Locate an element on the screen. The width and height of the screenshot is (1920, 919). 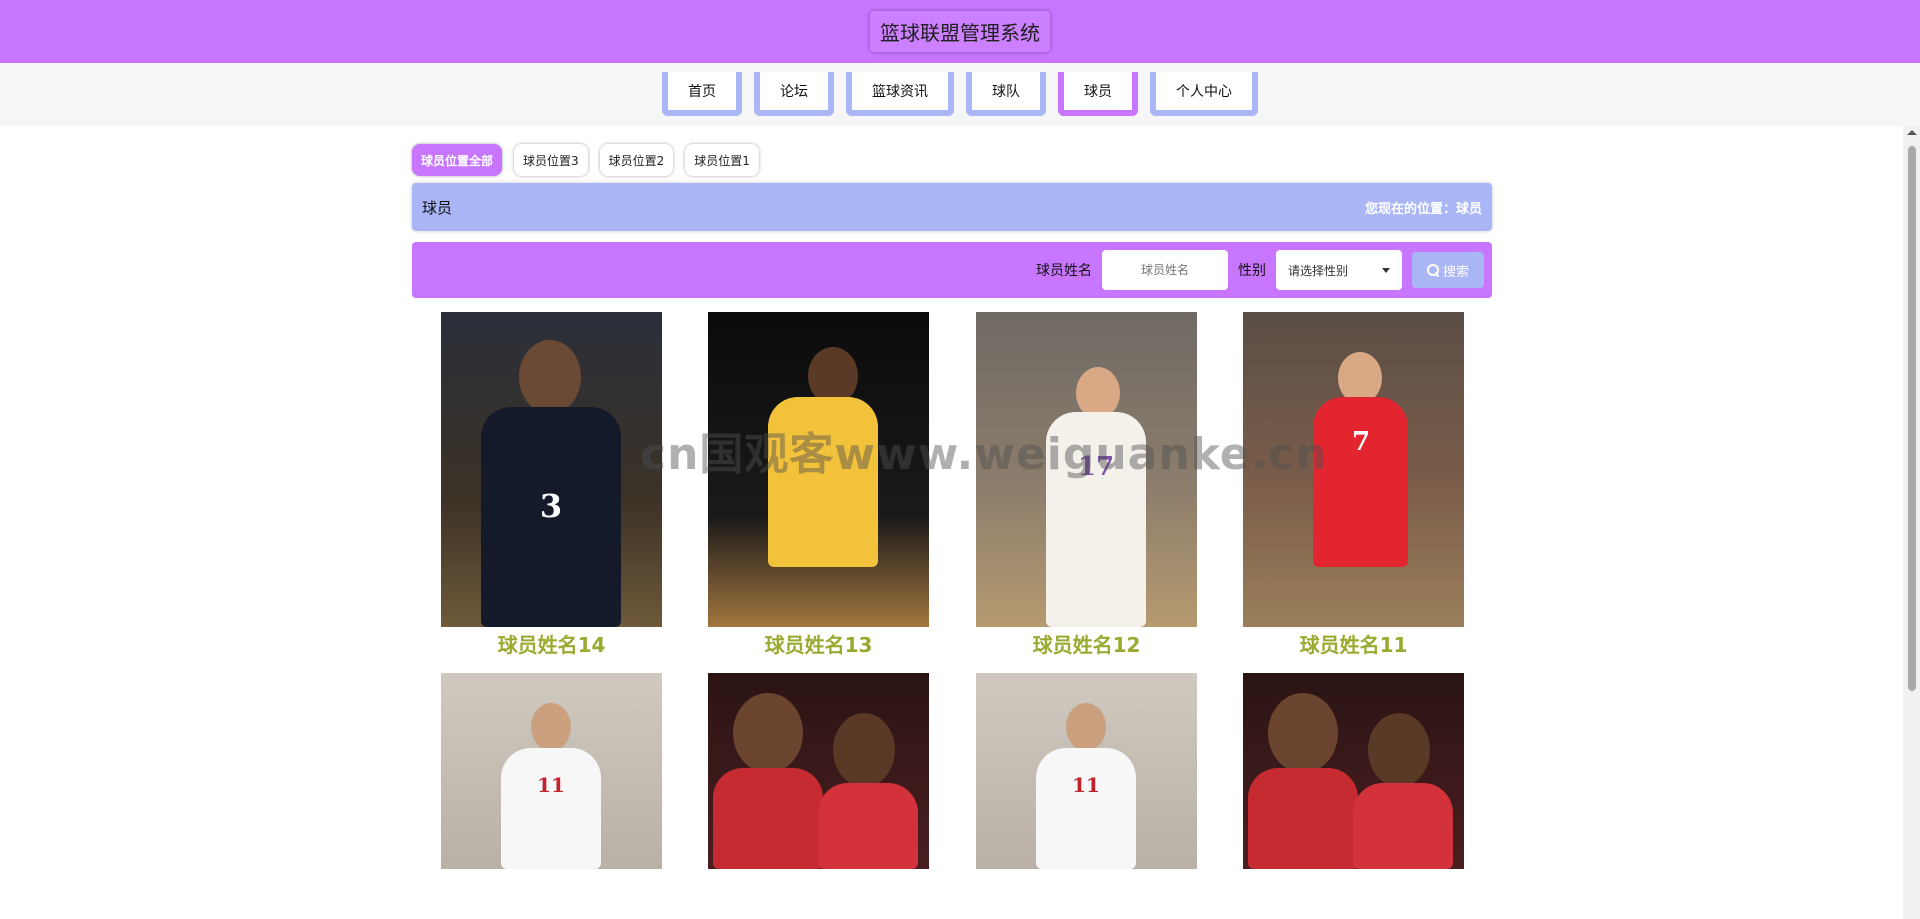
player-card: 17 球员姓名12 is located at coordinates (1086, 485).